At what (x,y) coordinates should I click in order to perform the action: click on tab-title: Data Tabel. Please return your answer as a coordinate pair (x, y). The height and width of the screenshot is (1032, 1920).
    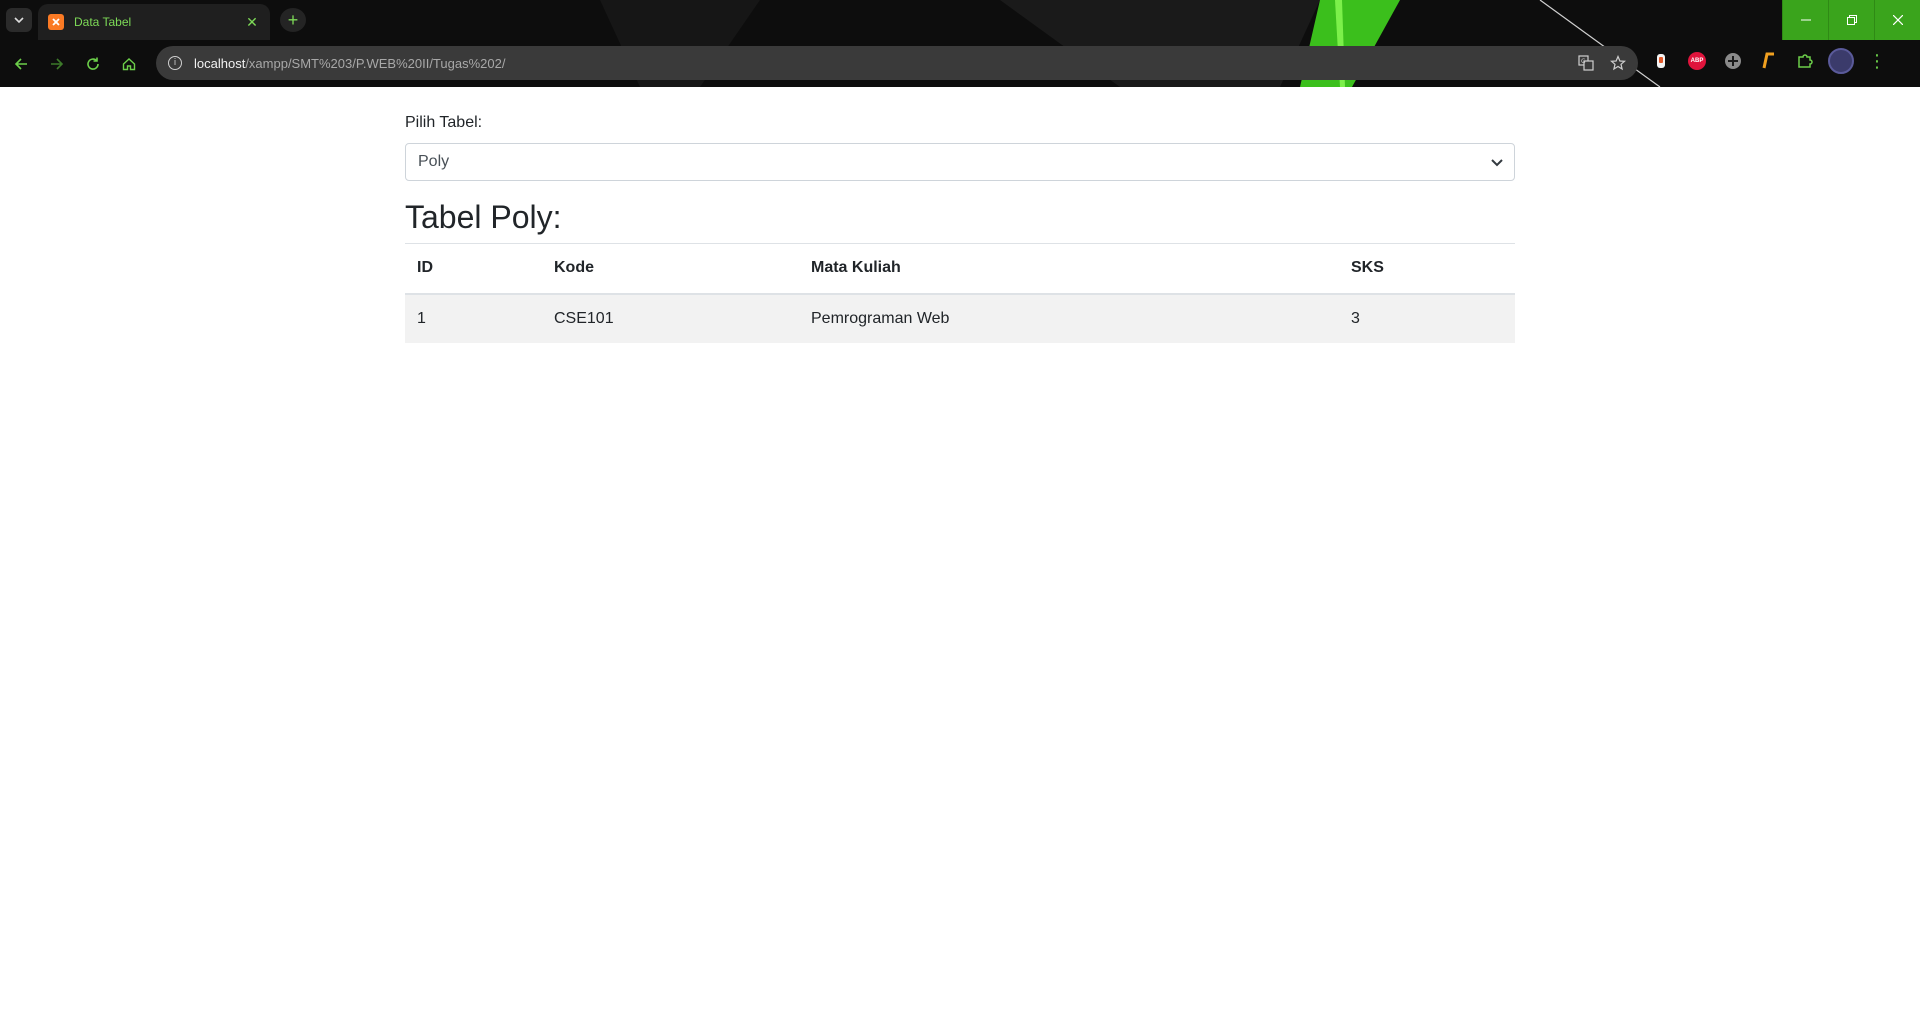
    Looking at the image, I should click on (103, 22).